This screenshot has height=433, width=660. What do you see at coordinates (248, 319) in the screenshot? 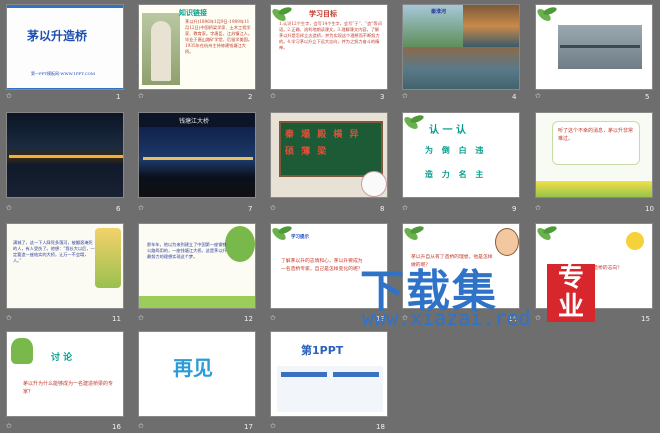
I see `slide-number: 12` at bounding box center [248, 319].